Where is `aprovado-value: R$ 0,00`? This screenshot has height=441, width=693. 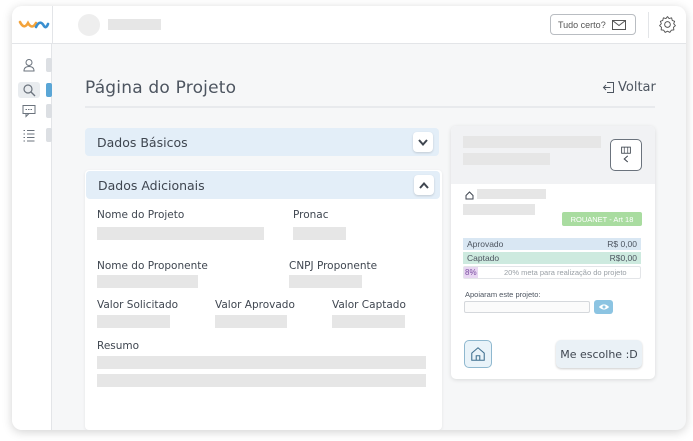 aprovado-value: R$ 0,00 is located at coordinates (622, 244).